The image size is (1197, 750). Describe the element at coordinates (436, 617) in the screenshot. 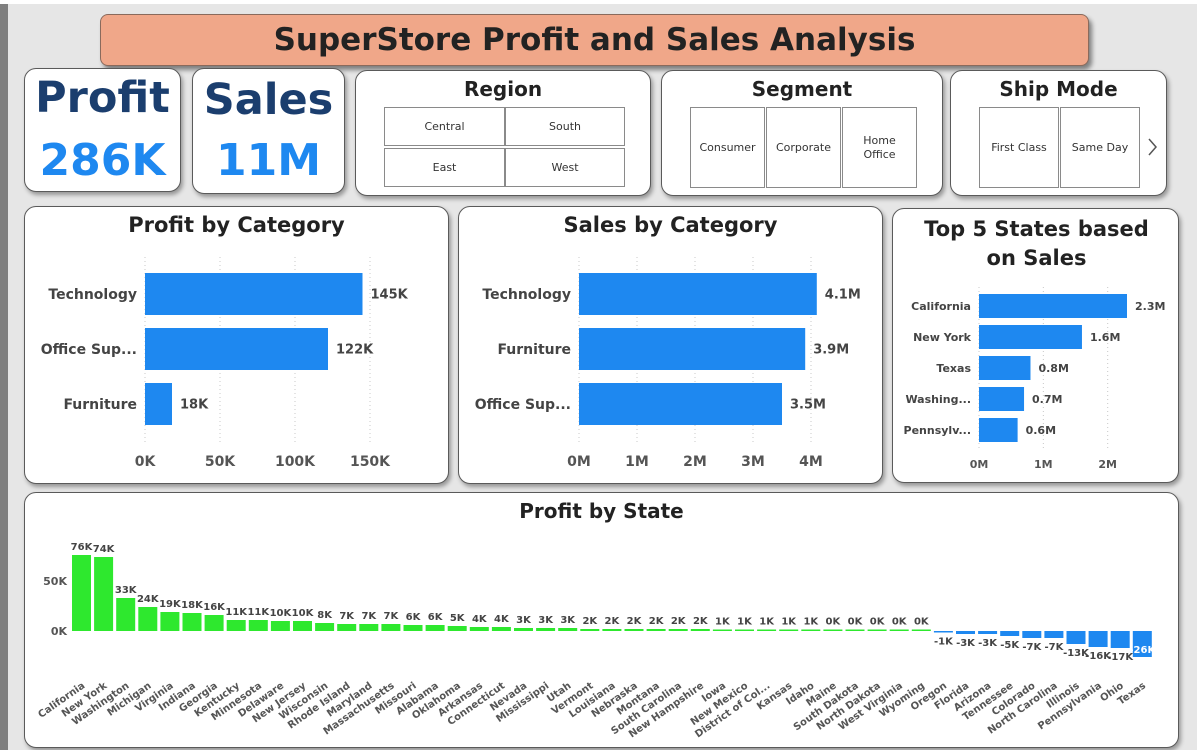

I see `data-label: 6K` at that location.